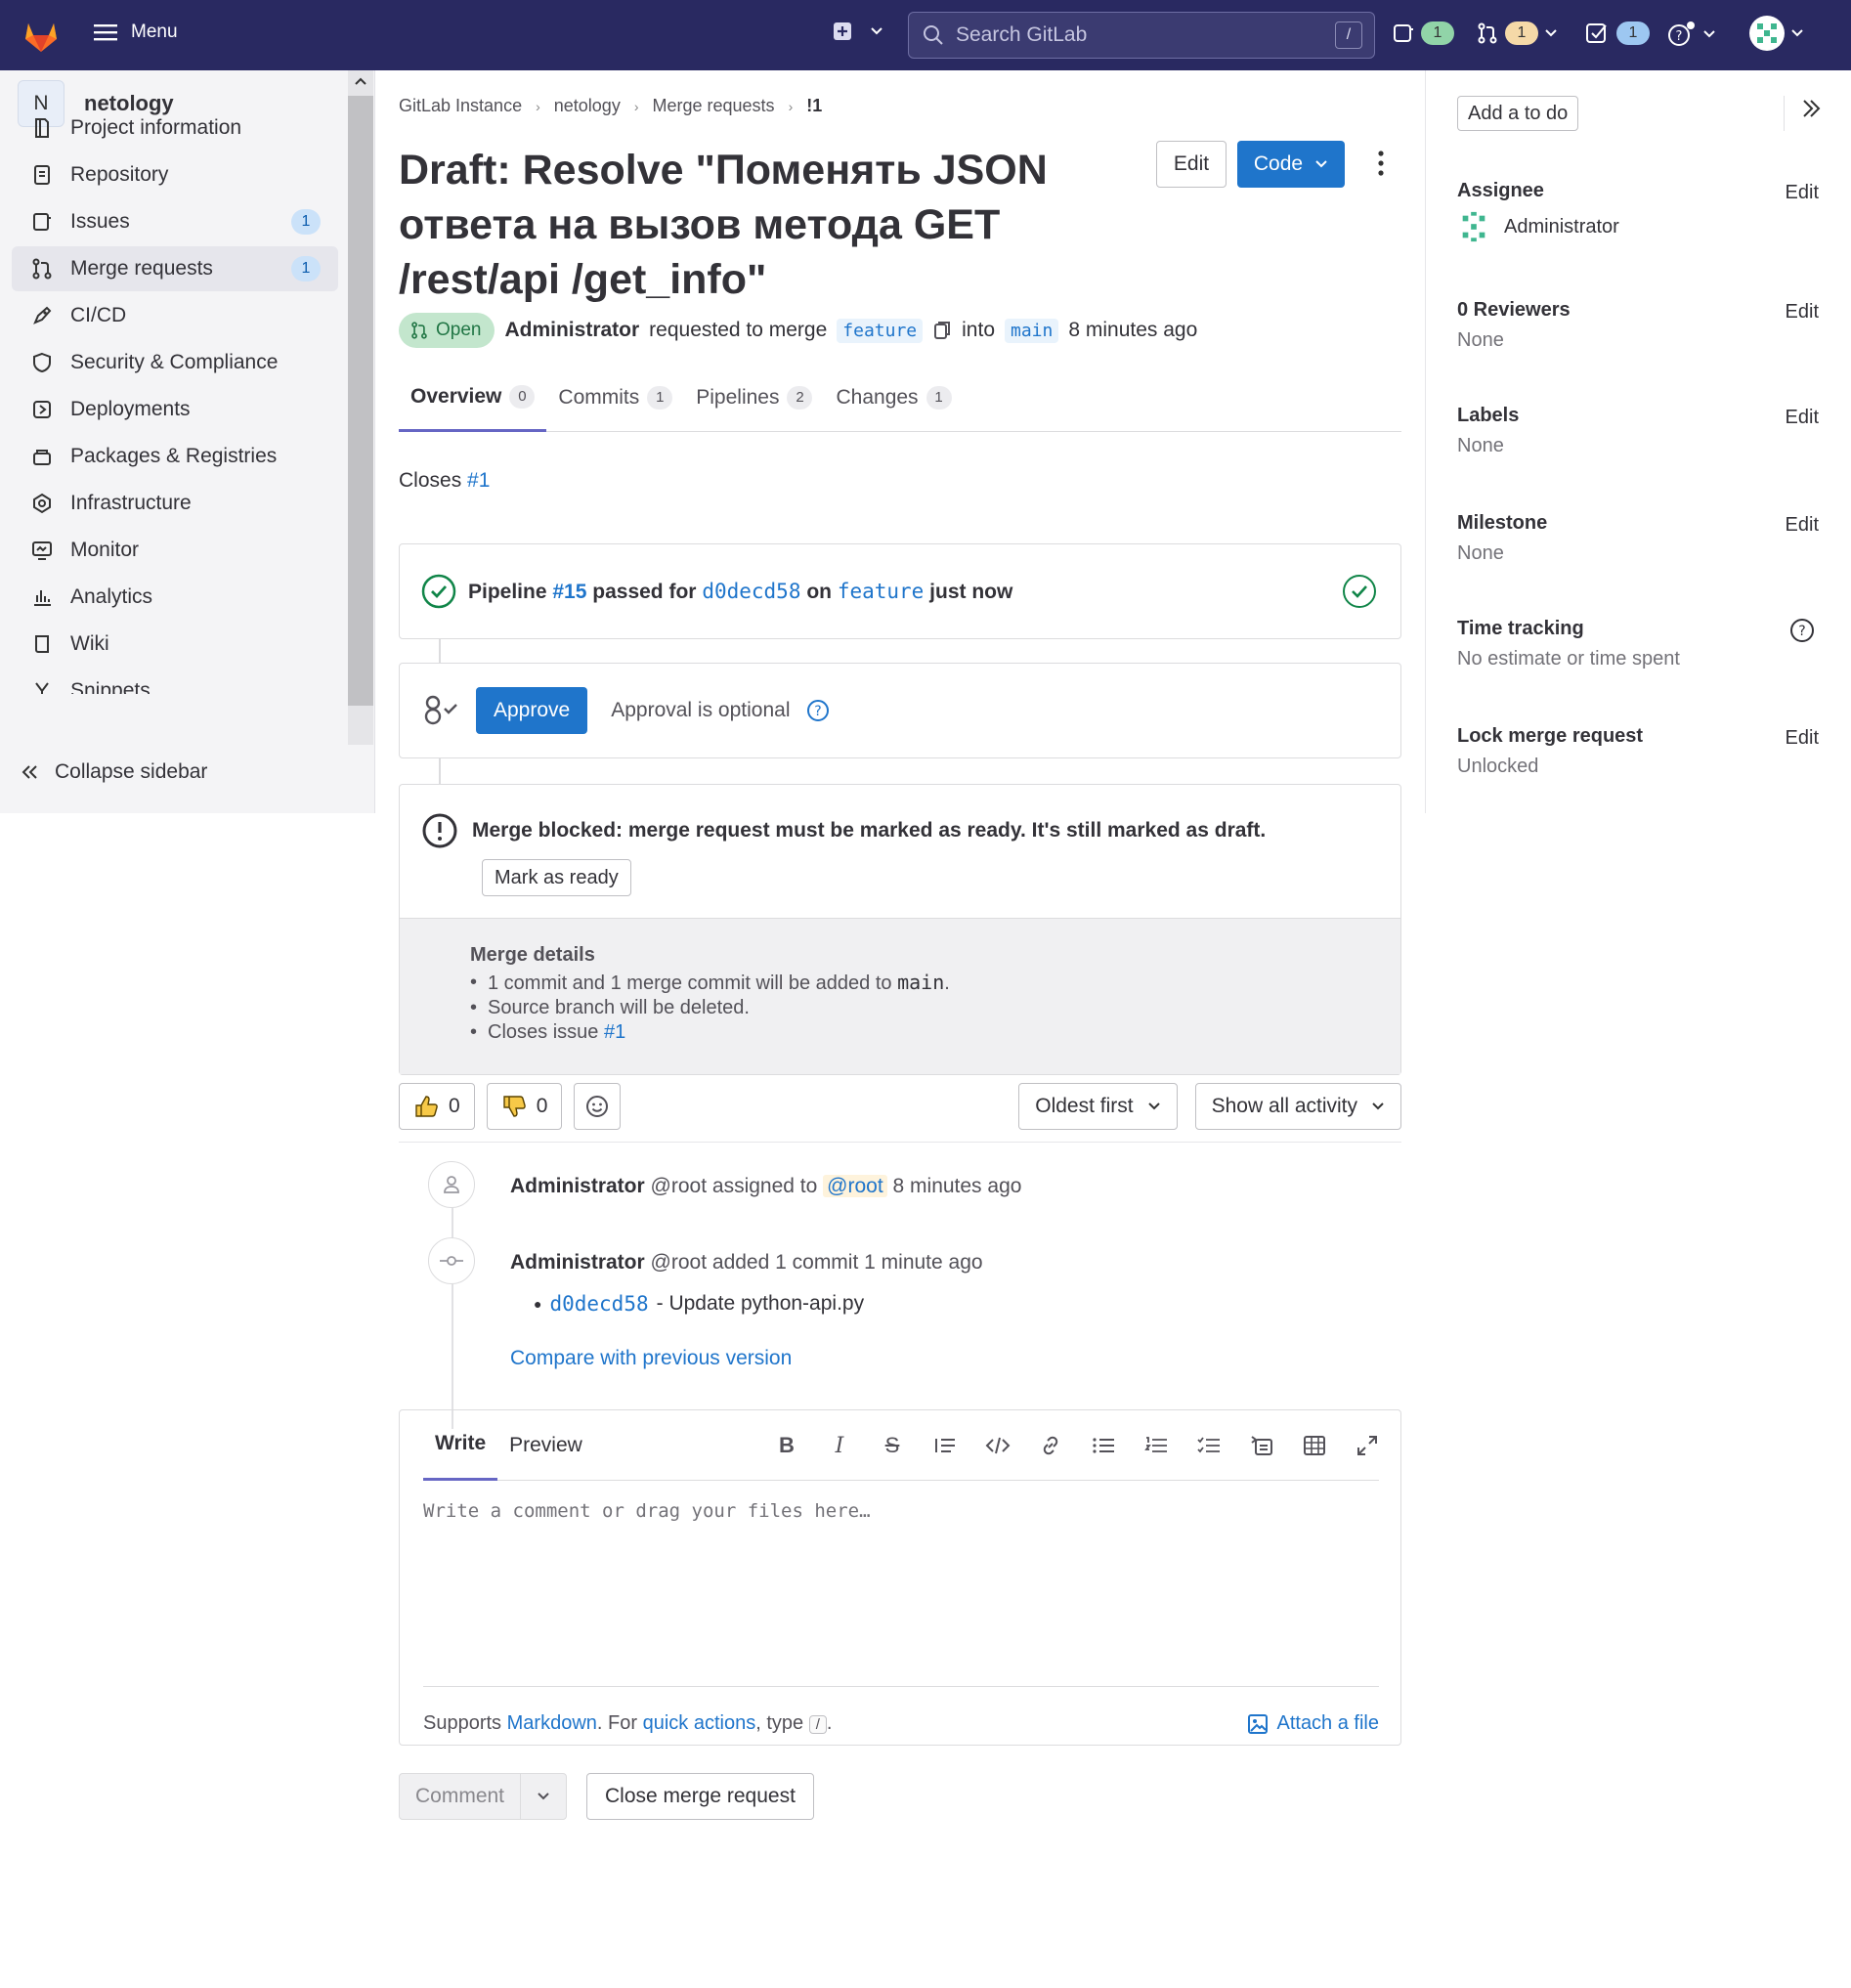 This screenshot has width=1851, height=1988. Describe the element at coordinates (1209, 1446) in the screenshot. I see `task-list-icon` at that location.